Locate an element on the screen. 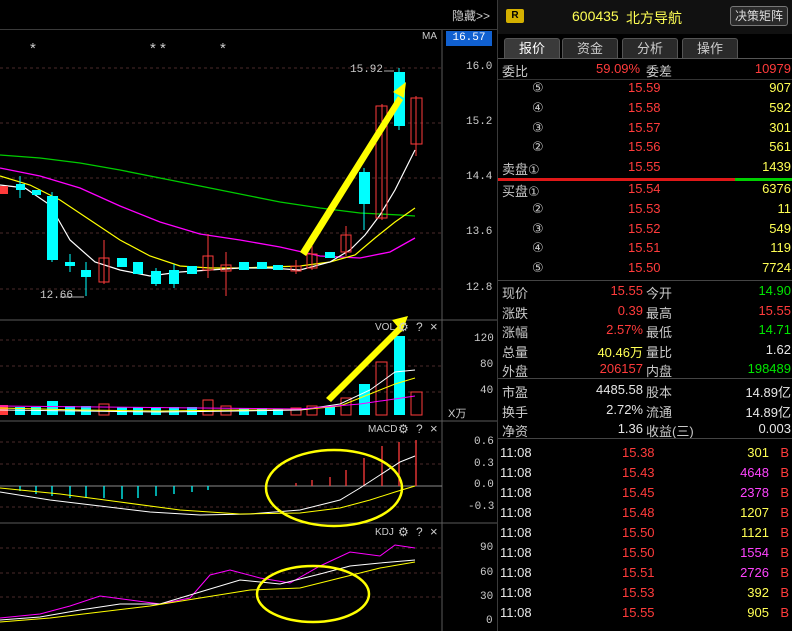 This screenshot has height=631, width=792. current-price-tag: 16.57 is located at coordinates (469, 38).